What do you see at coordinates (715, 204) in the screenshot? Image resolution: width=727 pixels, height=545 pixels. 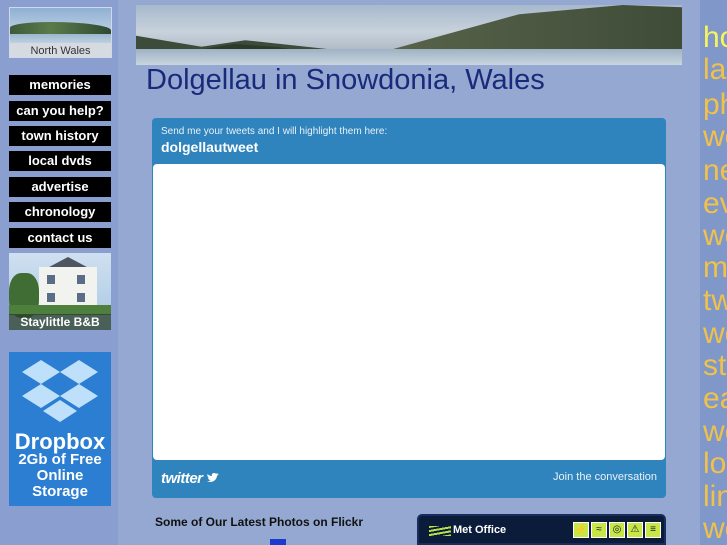 I see `right-nav-item: ev` at bounding box center [715, 204].